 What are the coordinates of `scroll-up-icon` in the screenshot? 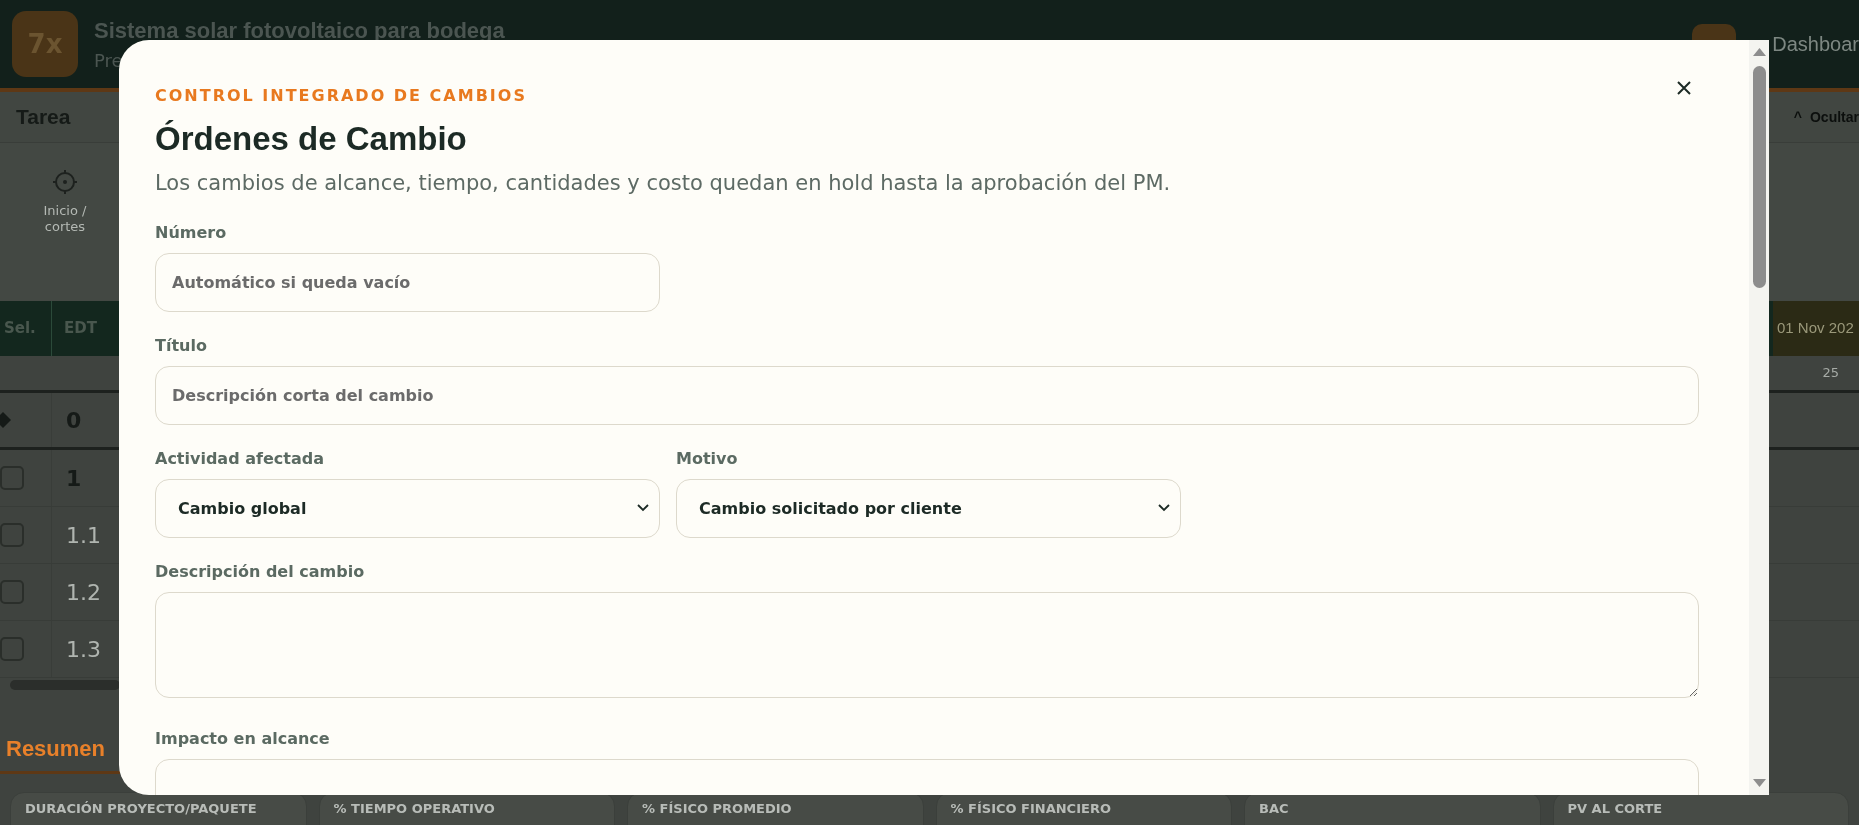 It's located at (1759, 52).